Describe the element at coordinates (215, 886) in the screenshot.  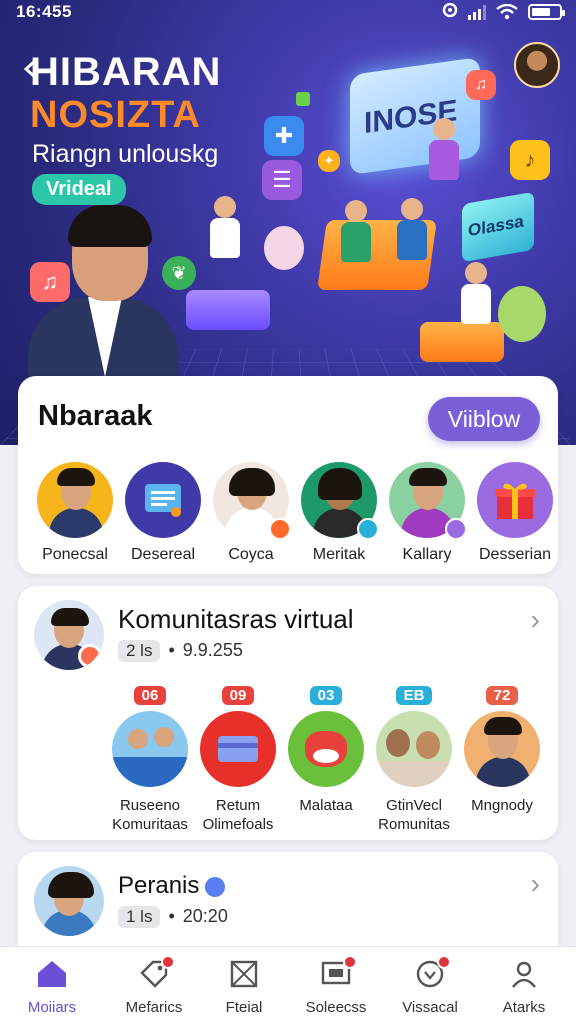
I see `verified-icon` at that location.